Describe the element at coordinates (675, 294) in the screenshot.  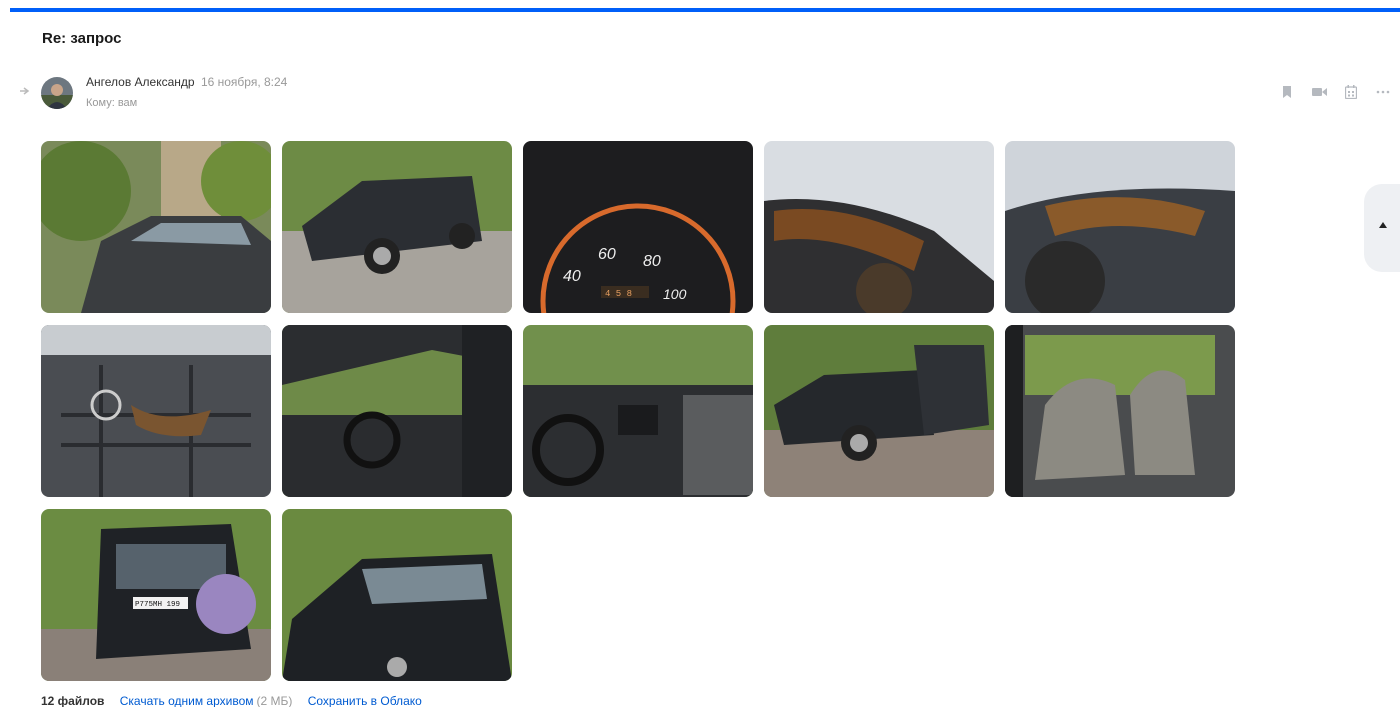
I see `speedo-tick: 100` at that location.